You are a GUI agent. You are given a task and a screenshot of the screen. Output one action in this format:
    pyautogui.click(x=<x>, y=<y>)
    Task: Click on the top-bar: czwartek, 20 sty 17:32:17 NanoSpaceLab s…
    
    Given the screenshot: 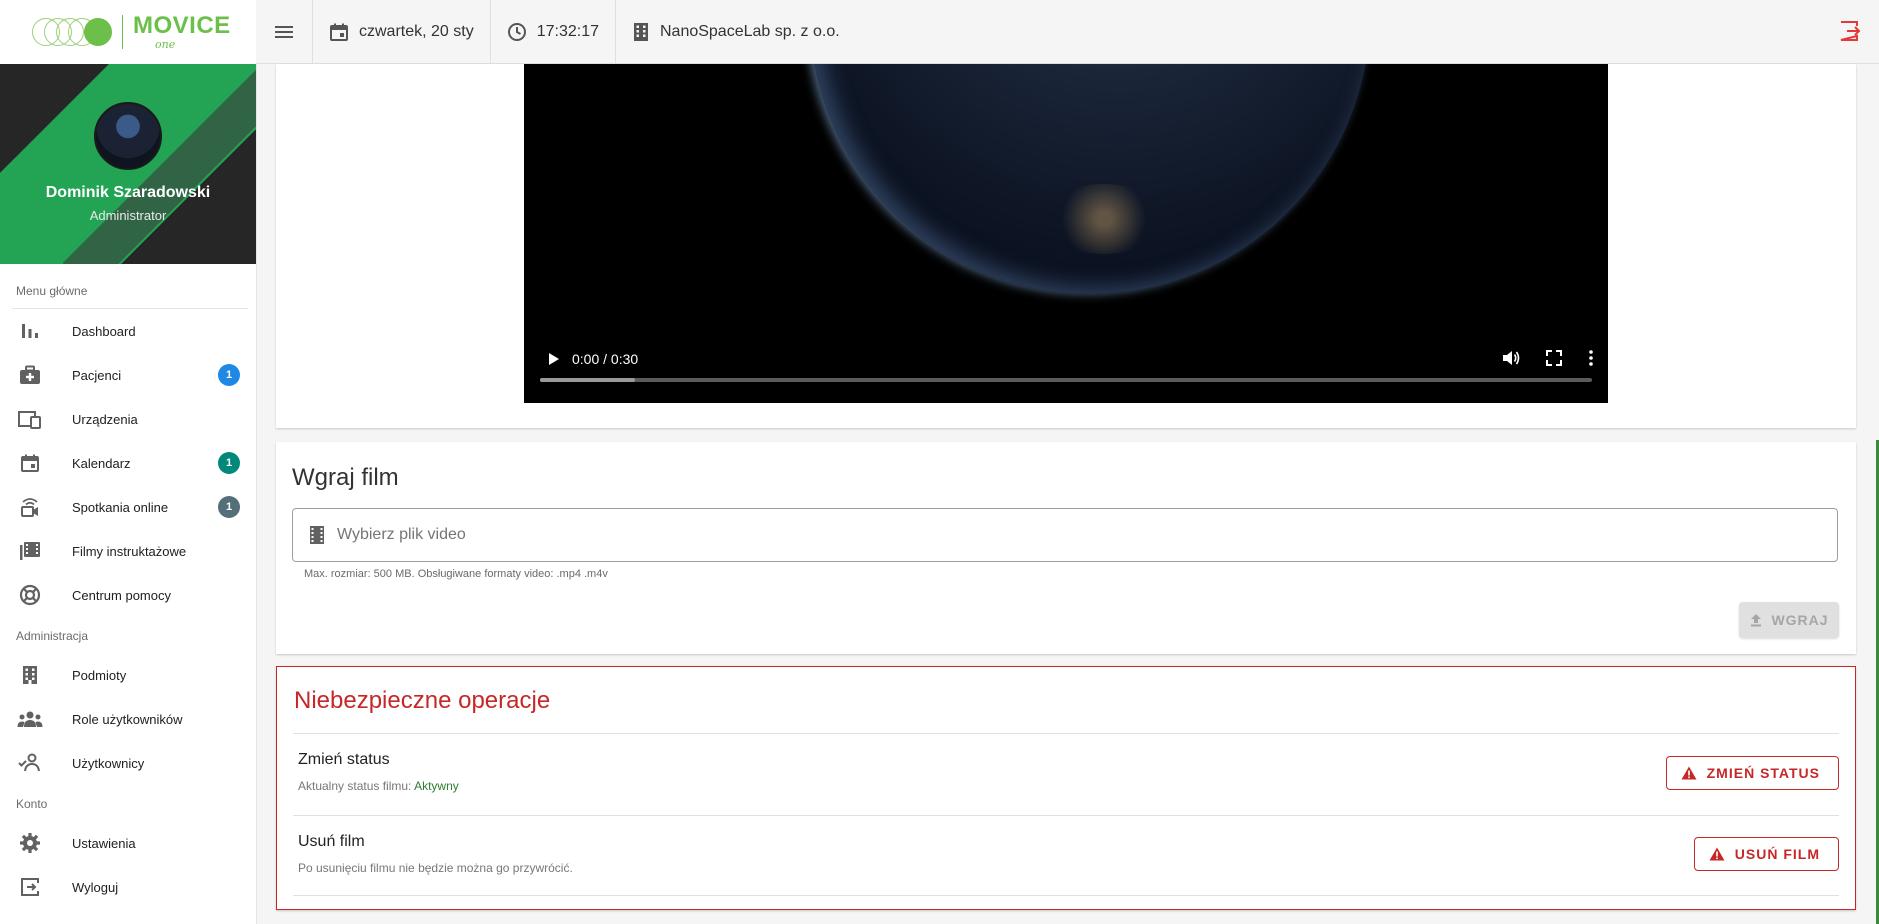 What is the action you would take?
    pyautogui.click(x=1067, y=32)
    